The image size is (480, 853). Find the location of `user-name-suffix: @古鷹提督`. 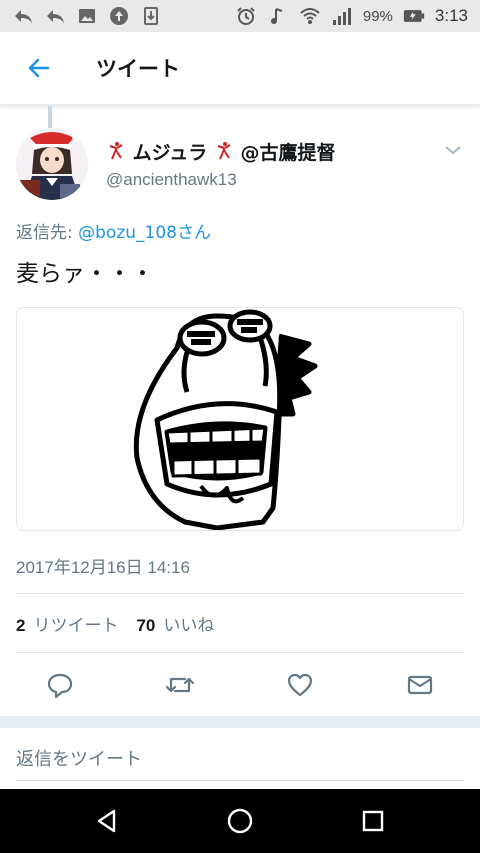

user-name-suffix: @古鷹提督 is located at coordinates (288, 153).